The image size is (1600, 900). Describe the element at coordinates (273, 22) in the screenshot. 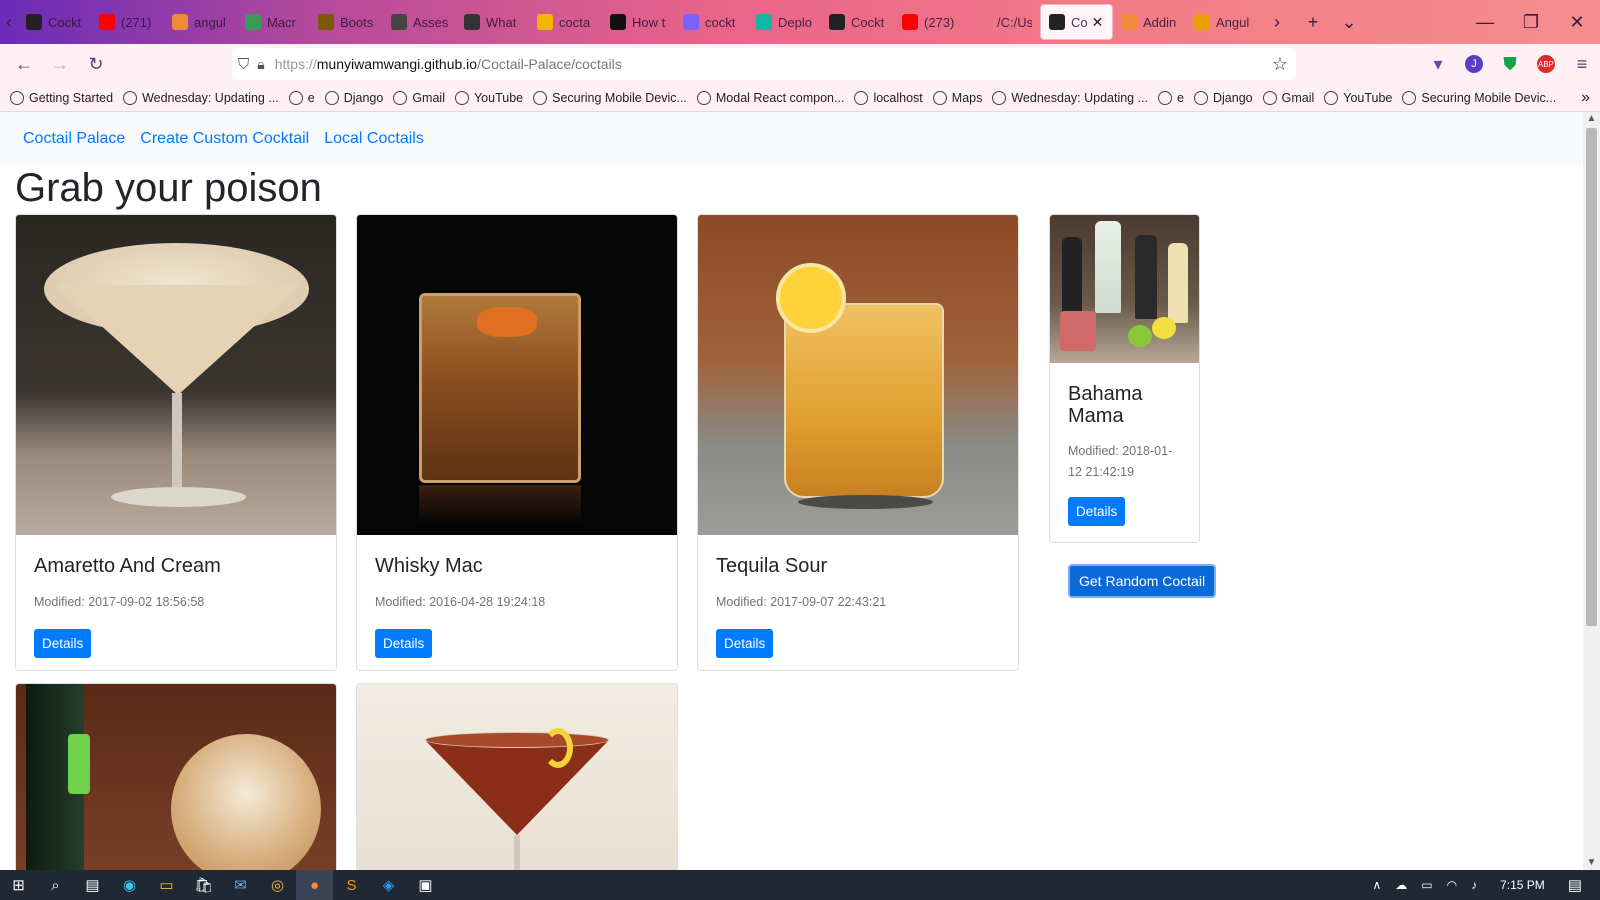

I see `browser-tab: Macr` at that location.